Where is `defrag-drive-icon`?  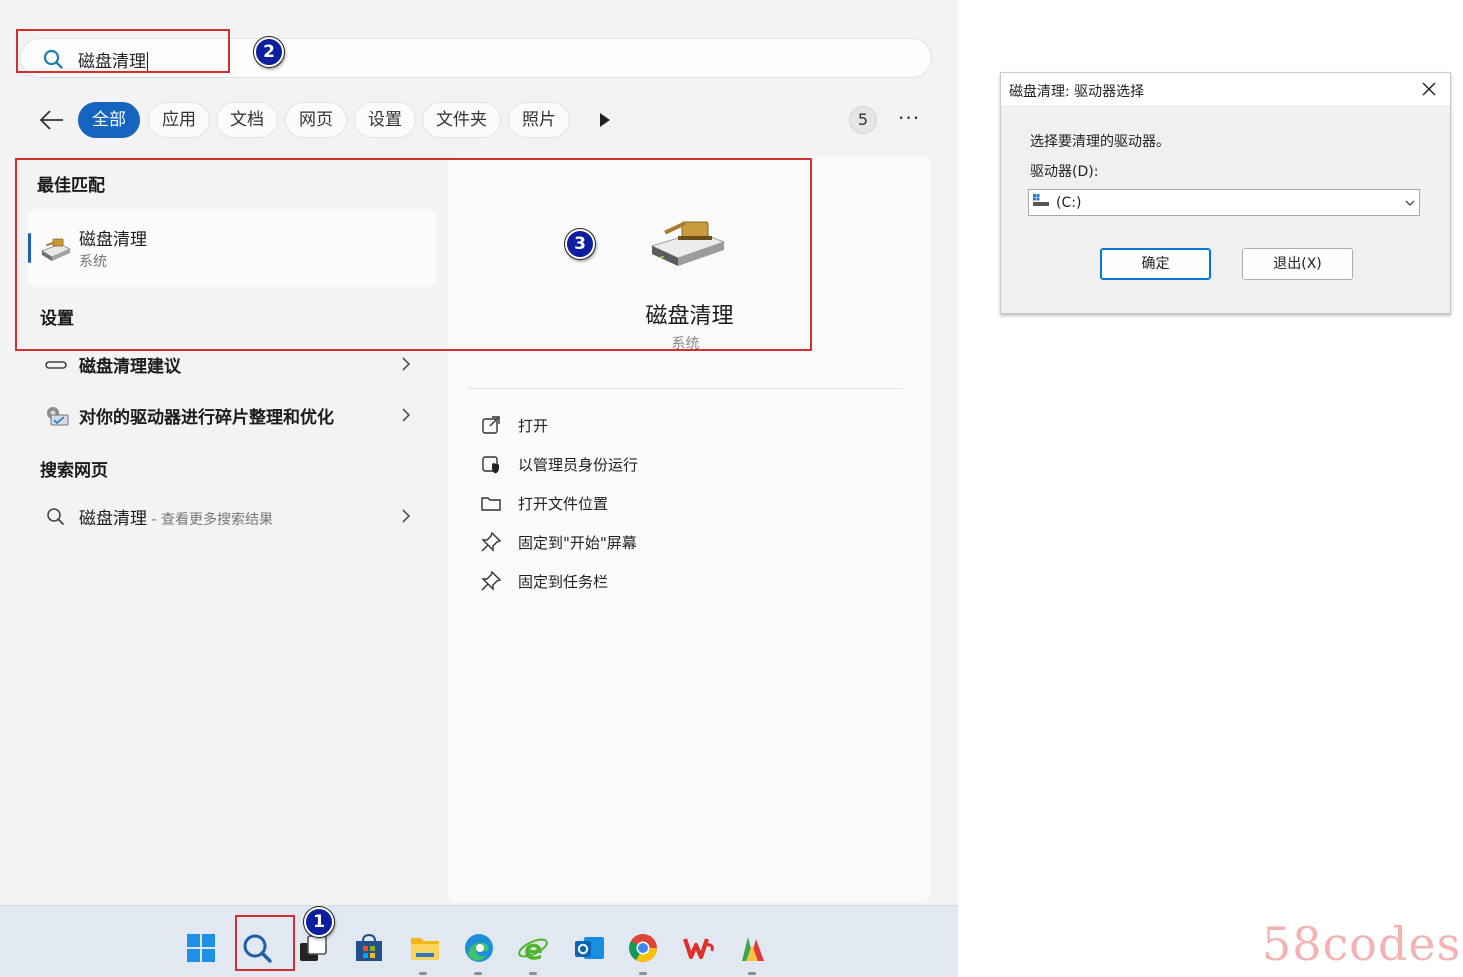 defrag-drive-icon is located at coordinates (58, 416).